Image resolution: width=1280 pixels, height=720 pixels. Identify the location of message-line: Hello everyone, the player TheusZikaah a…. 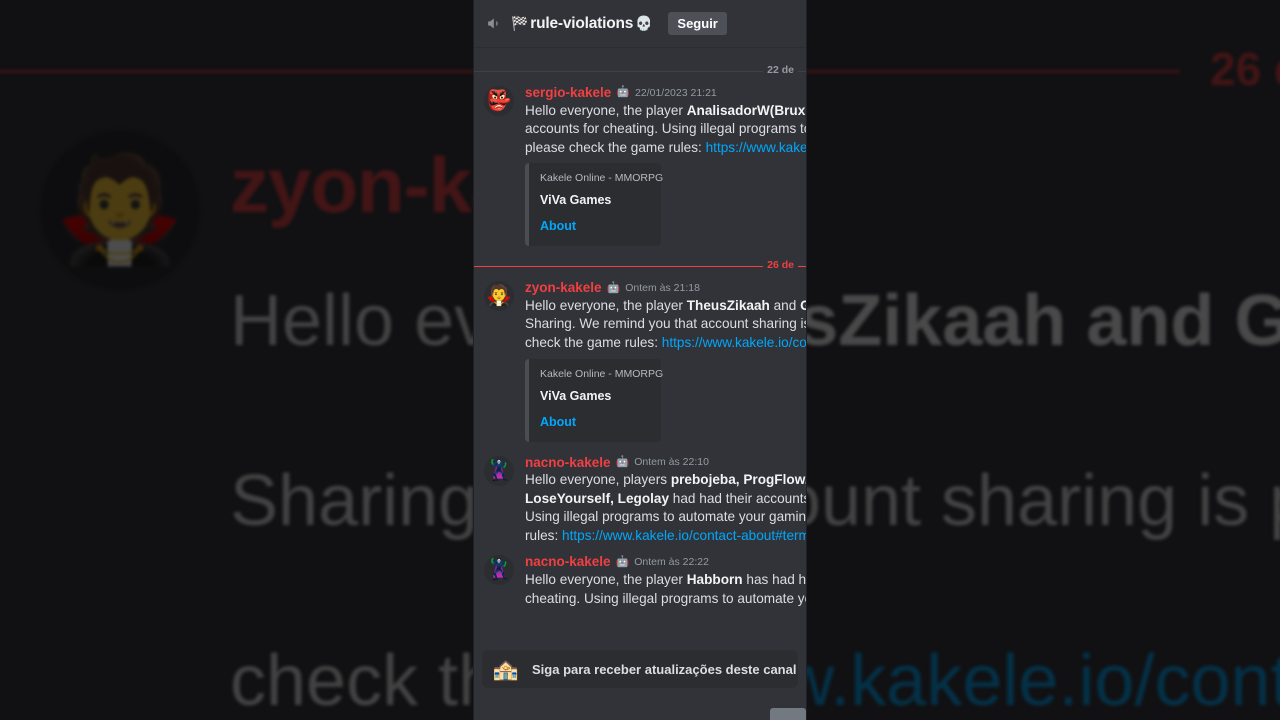
(665, 306).